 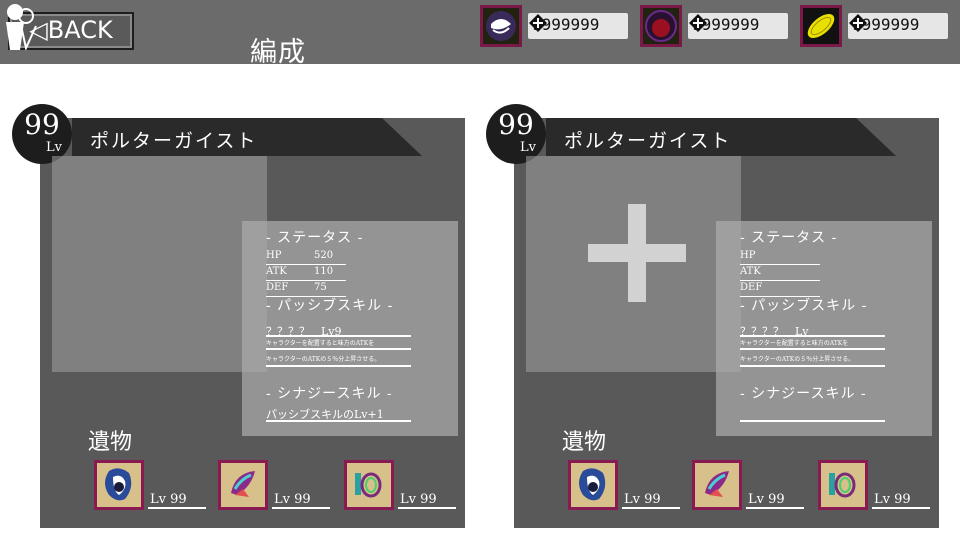 What do you see at coordinates (821, 26) in the screenshot?
I see `gold-coin-icon` at bounding box center [821, 26].